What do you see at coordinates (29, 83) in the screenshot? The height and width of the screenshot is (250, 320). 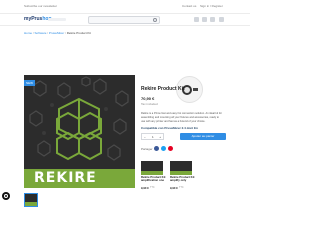 I see `new-badge: NEW` at bounding box center [29, 83].